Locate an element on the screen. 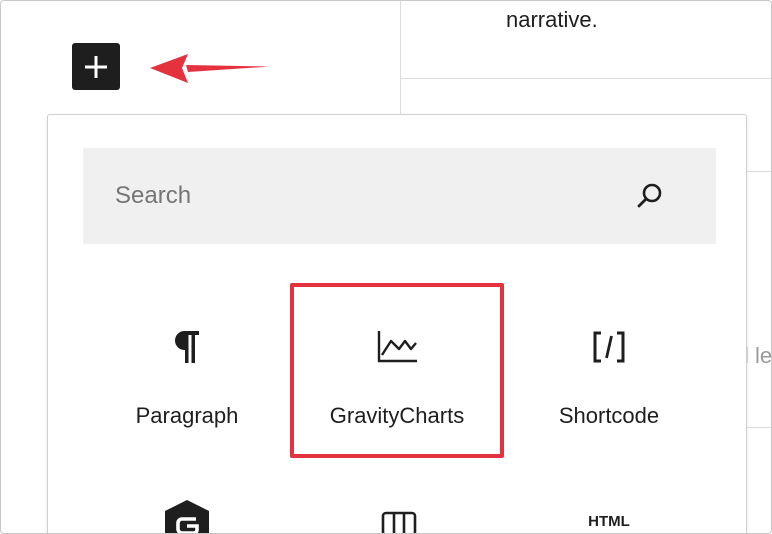  html-icon: HTML is located at coordinates (609, 521).